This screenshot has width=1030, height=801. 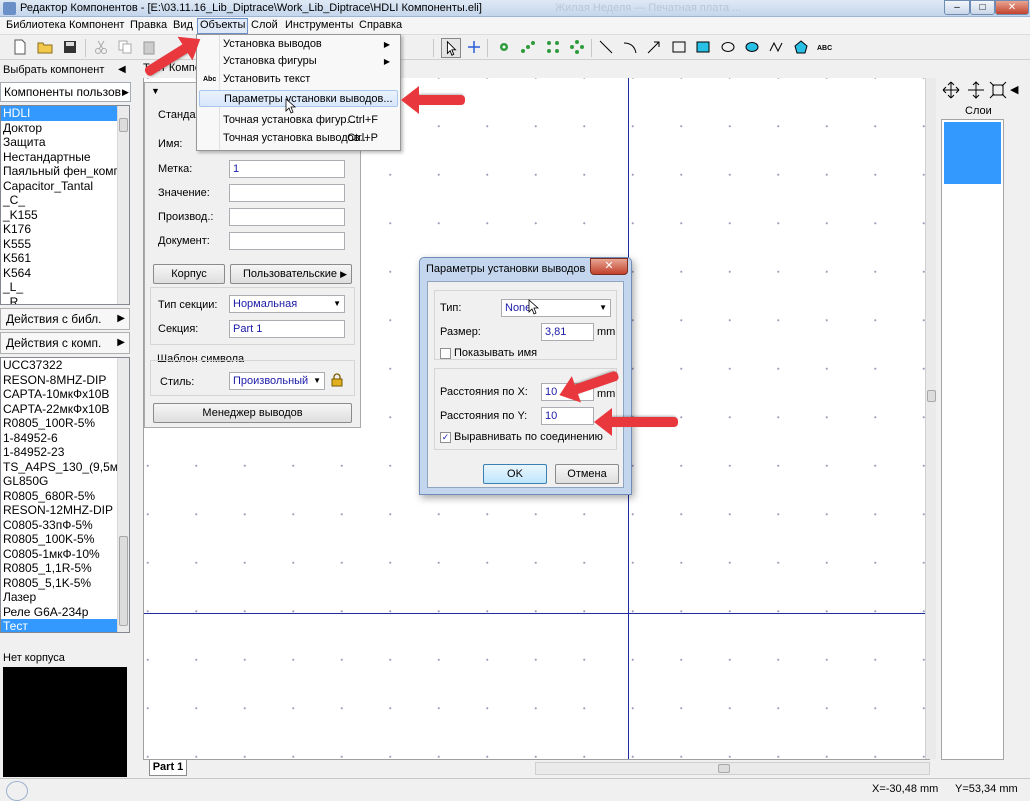 What do you see at coordinates (587, 474) in the screenshot?
I see `cancel-button: Отмена` at bounding box center [587, 474].